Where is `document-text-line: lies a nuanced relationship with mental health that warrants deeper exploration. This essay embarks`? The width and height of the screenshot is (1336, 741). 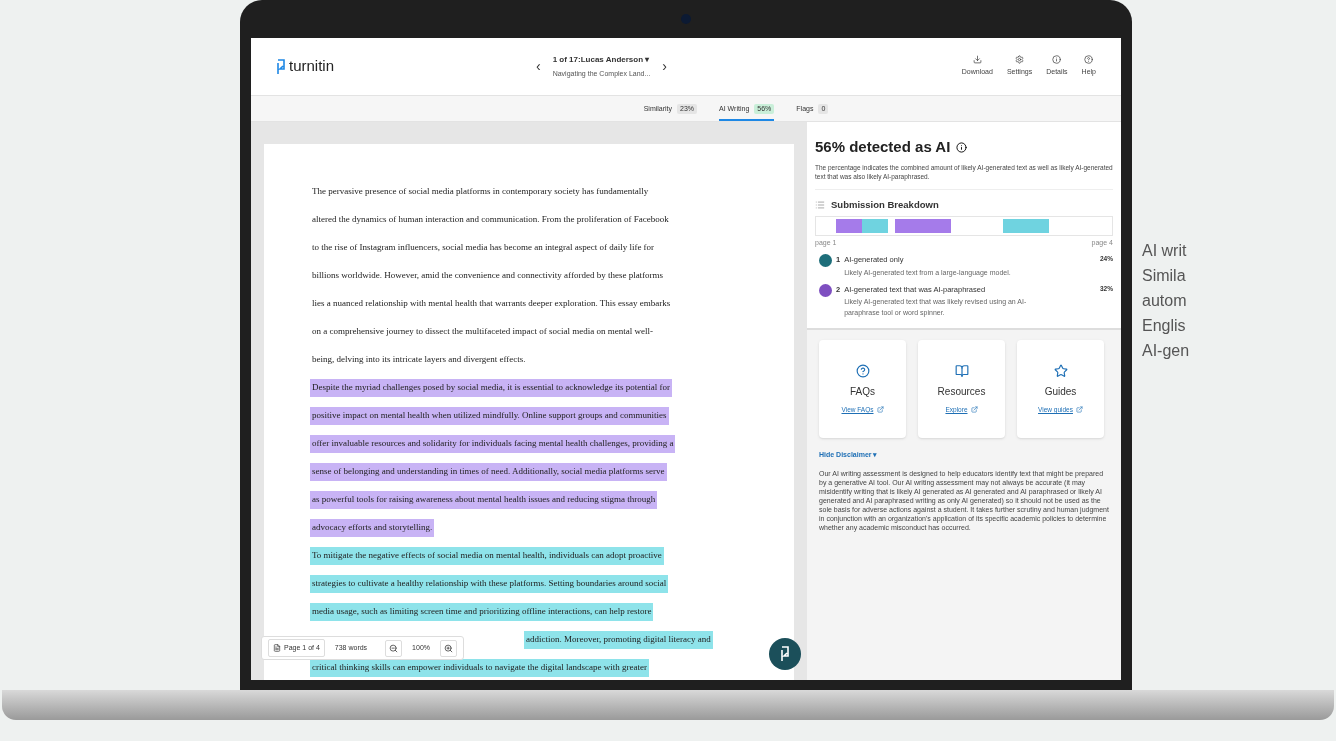
document-text-line: lies a nuanced relationship with mental health that warrants deeper exploration. This essay embarks is located at coordinates (491, 304).